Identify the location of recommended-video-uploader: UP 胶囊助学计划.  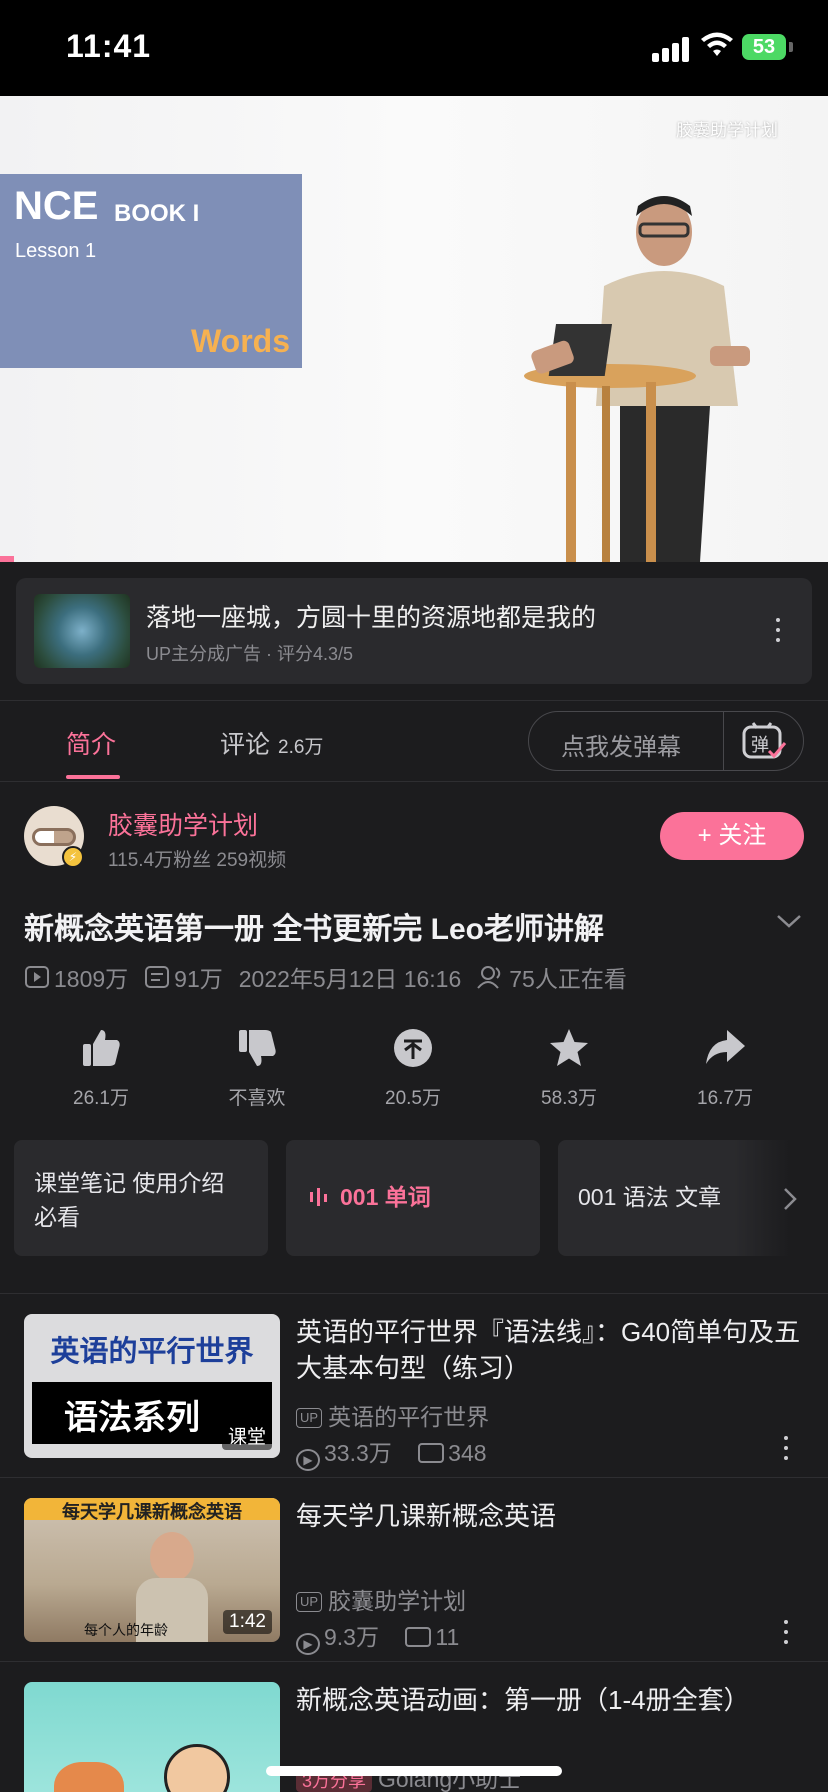
(381, 1599).